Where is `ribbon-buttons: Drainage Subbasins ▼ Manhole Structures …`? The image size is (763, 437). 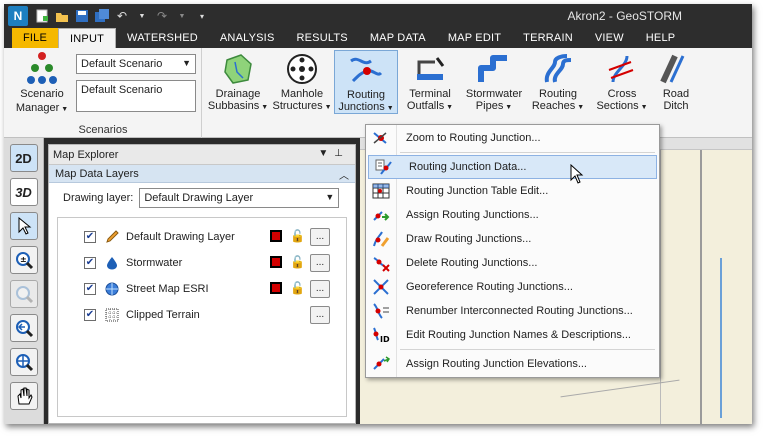 ribbon-buttons: Drainage Subbasins ▼ Manhole Structures … is located at coordinates (452, 82).